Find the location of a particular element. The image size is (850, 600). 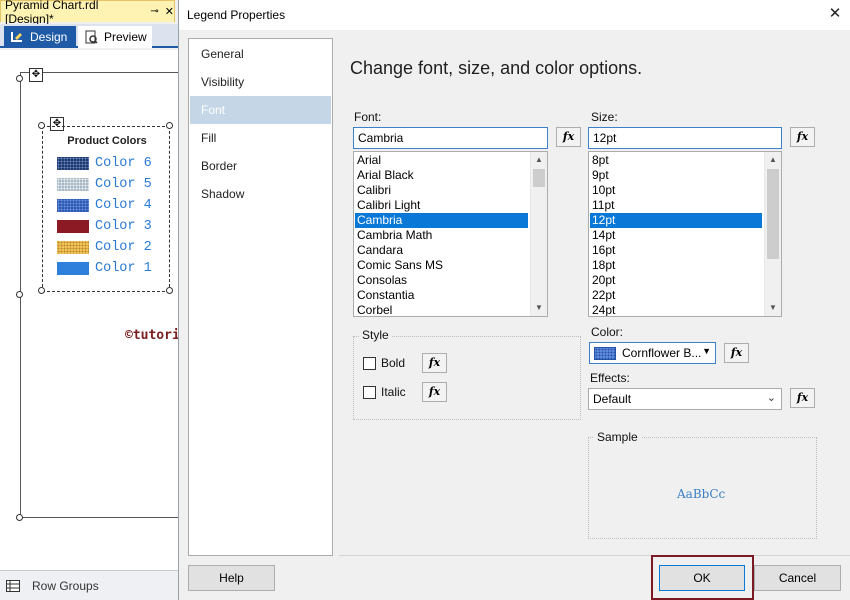

nav-item-border: Border is located at coordinates (260, 166).